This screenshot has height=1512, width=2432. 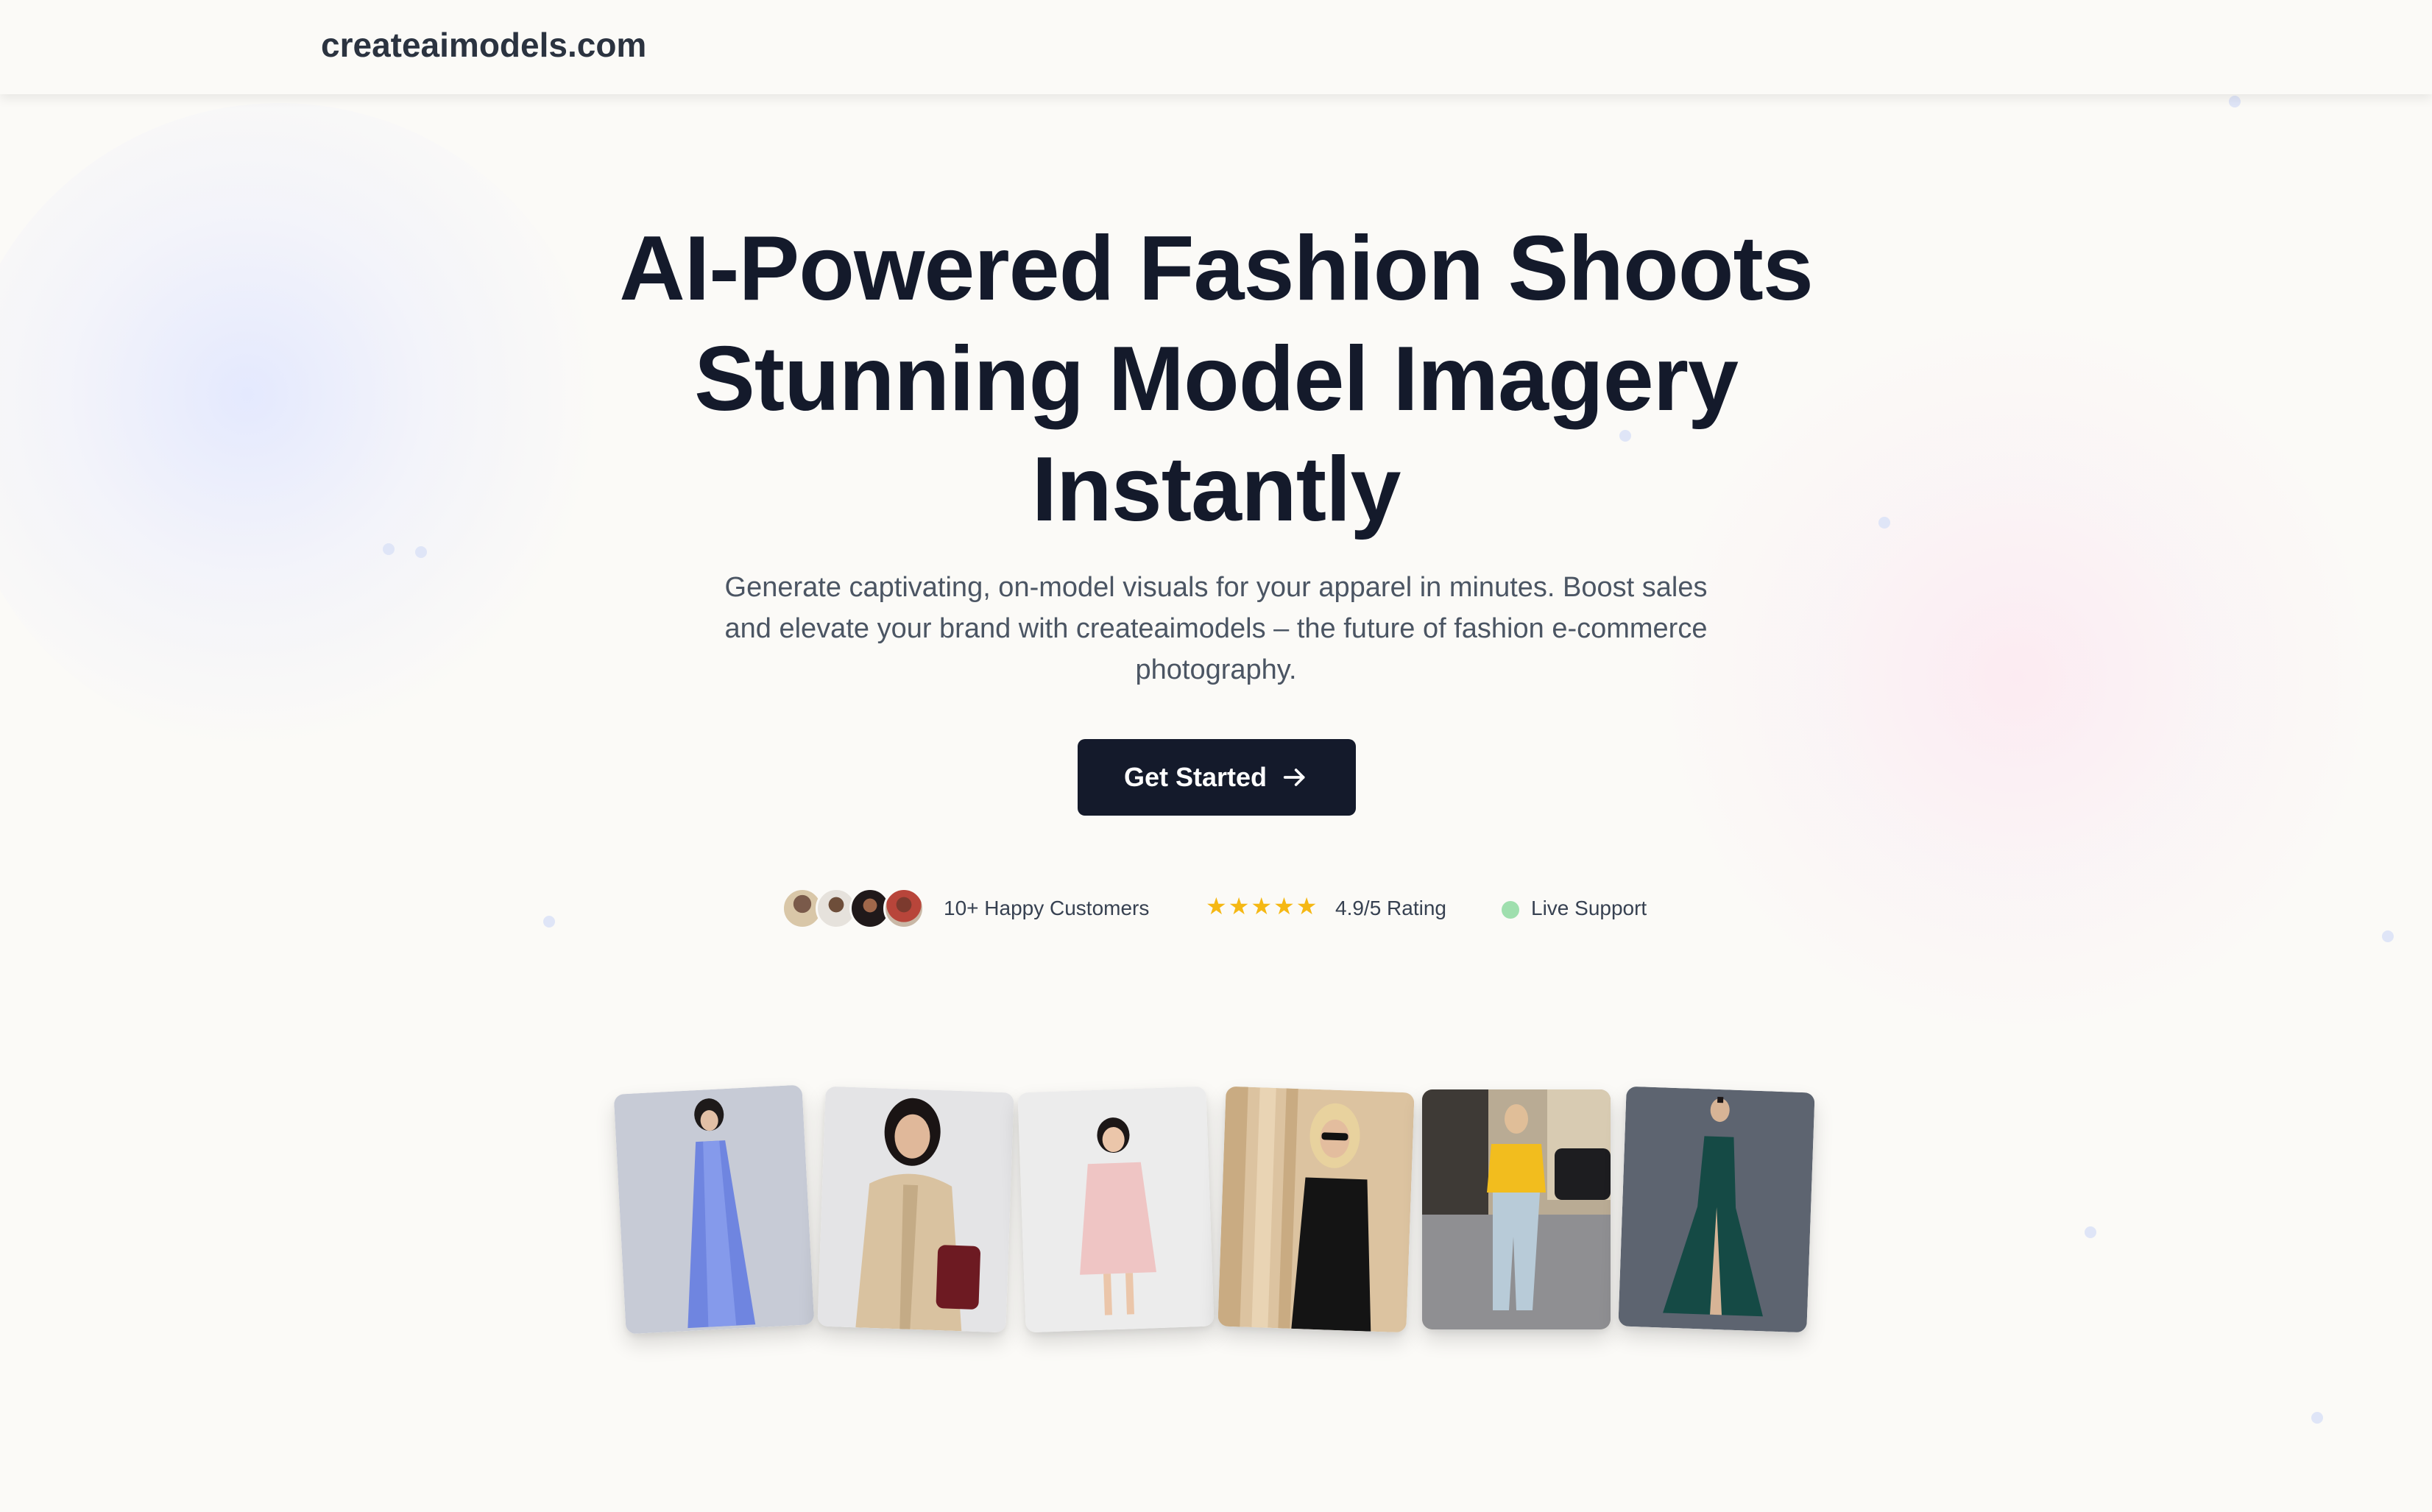 I want to click on get-started-label: Get Started, so click(x=1195, y=777).